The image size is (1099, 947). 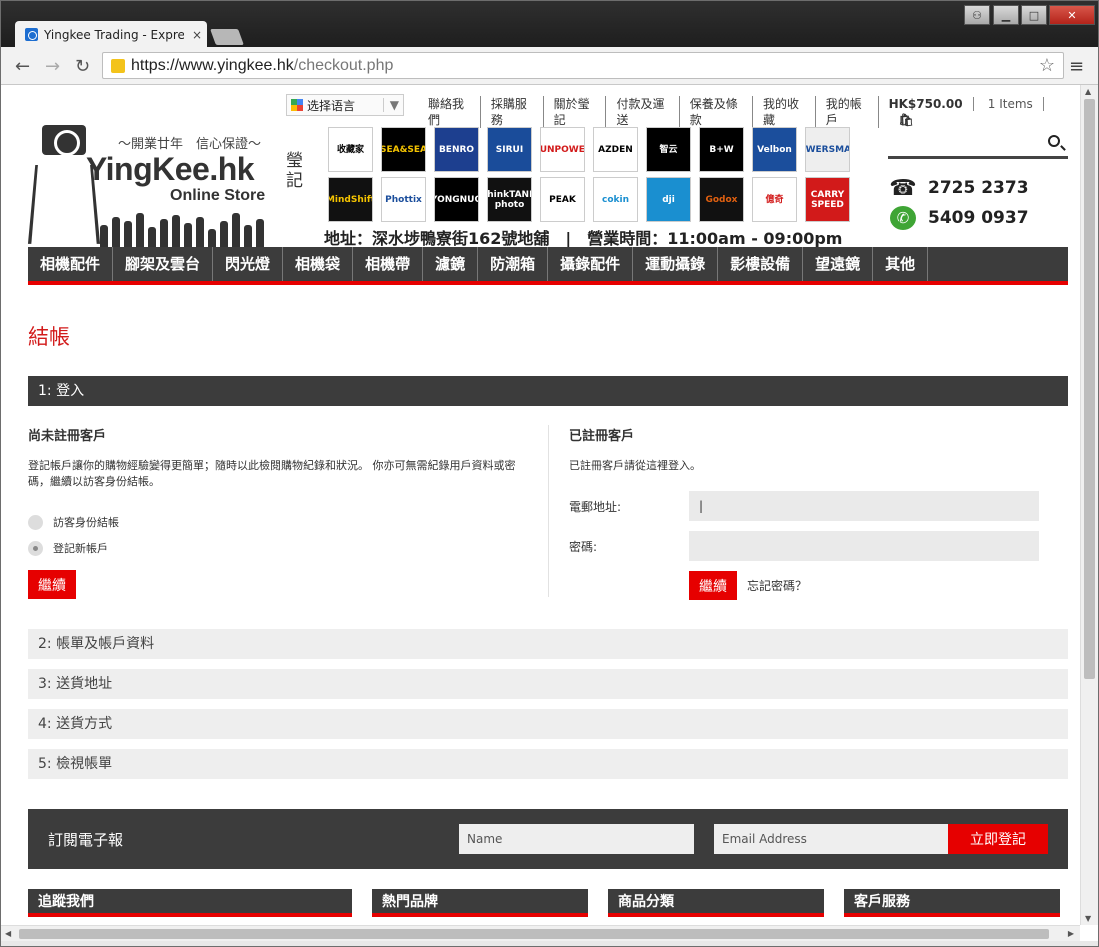 I want to click on brand-logo: SUNPOWER, so click(x=562, y=149).